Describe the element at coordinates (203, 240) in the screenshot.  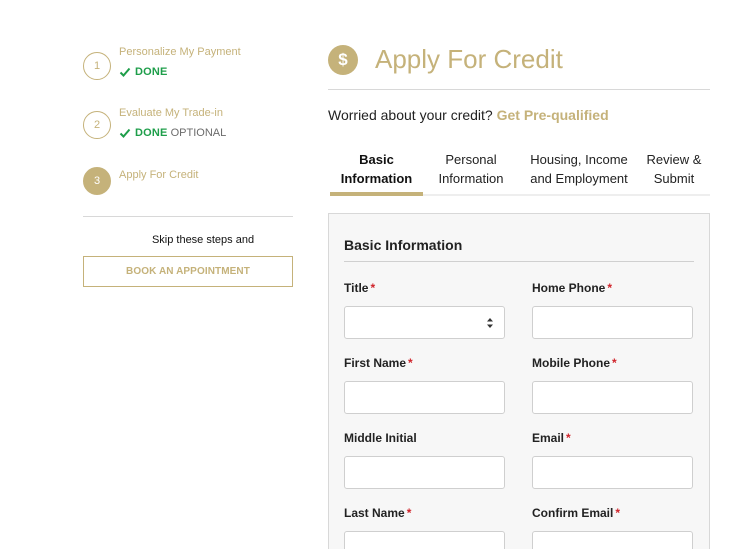
I see `skip-steps-text: Skip these steps and` at that location.